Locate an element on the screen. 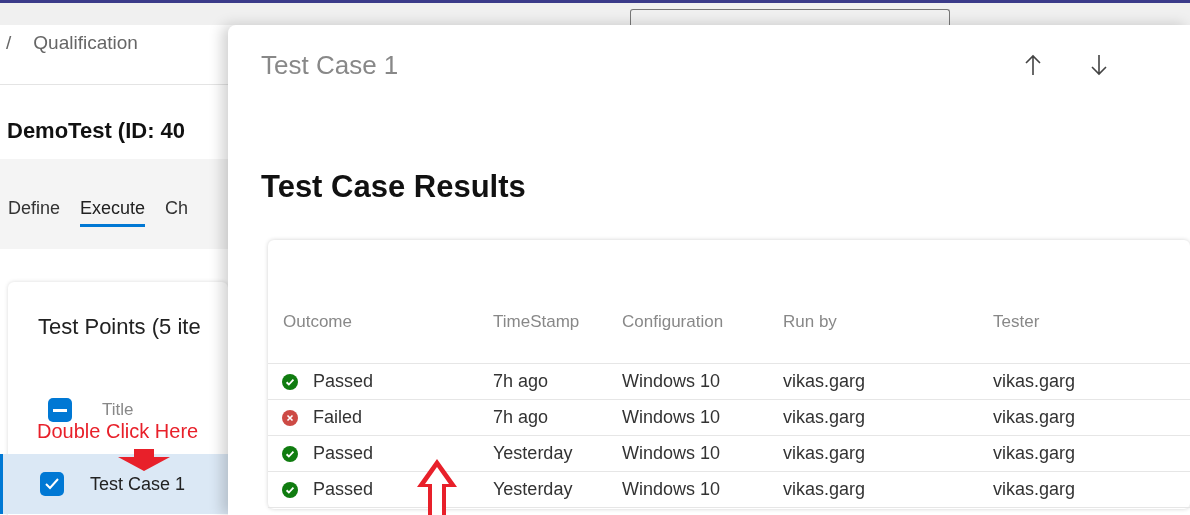 This screenshot has height=515, width=1190. minus-icon is located at coordinates (60, 410).